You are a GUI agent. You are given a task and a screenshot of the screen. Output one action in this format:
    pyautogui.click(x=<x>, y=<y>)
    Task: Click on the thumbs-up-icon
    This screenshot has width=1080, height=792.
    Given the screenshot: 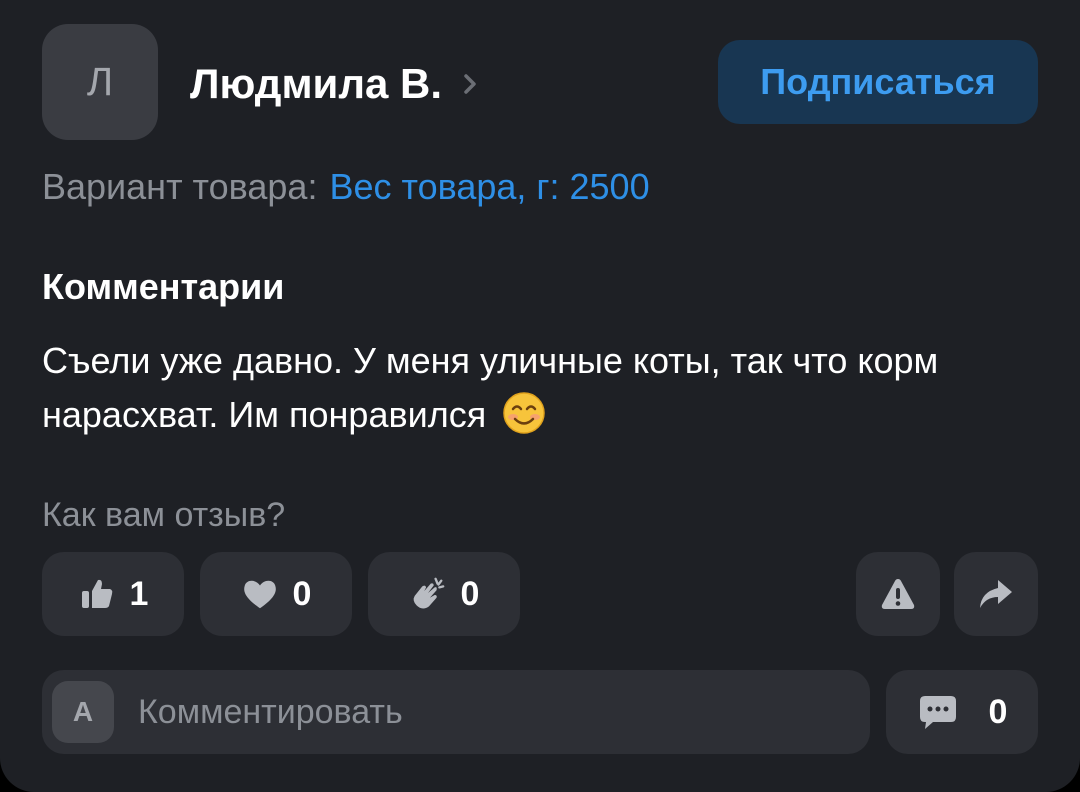 What is the action you would take?
    pyautogui.click(x=97, y=594)
    